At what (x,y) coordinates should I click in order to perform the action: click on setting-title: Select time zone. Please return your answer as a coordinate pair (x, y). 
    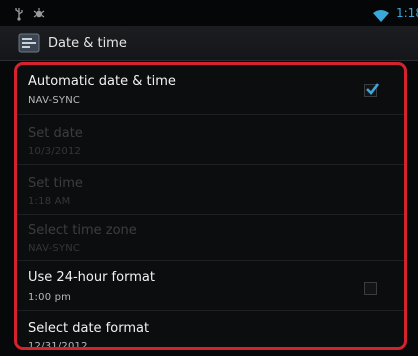
    Looking at the image, I should click on (82, 230).